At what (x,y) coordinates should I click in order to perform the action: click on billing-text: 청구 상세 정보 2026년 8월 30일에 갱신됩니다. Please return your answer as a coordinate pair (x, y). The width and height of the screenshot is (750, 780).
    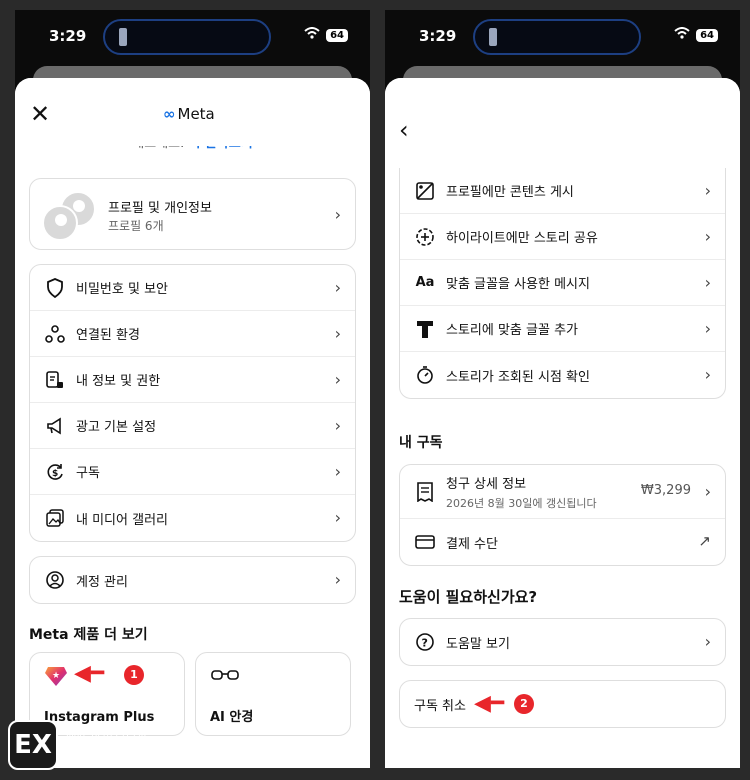
    Looking at the image, I should click on (521, 492).